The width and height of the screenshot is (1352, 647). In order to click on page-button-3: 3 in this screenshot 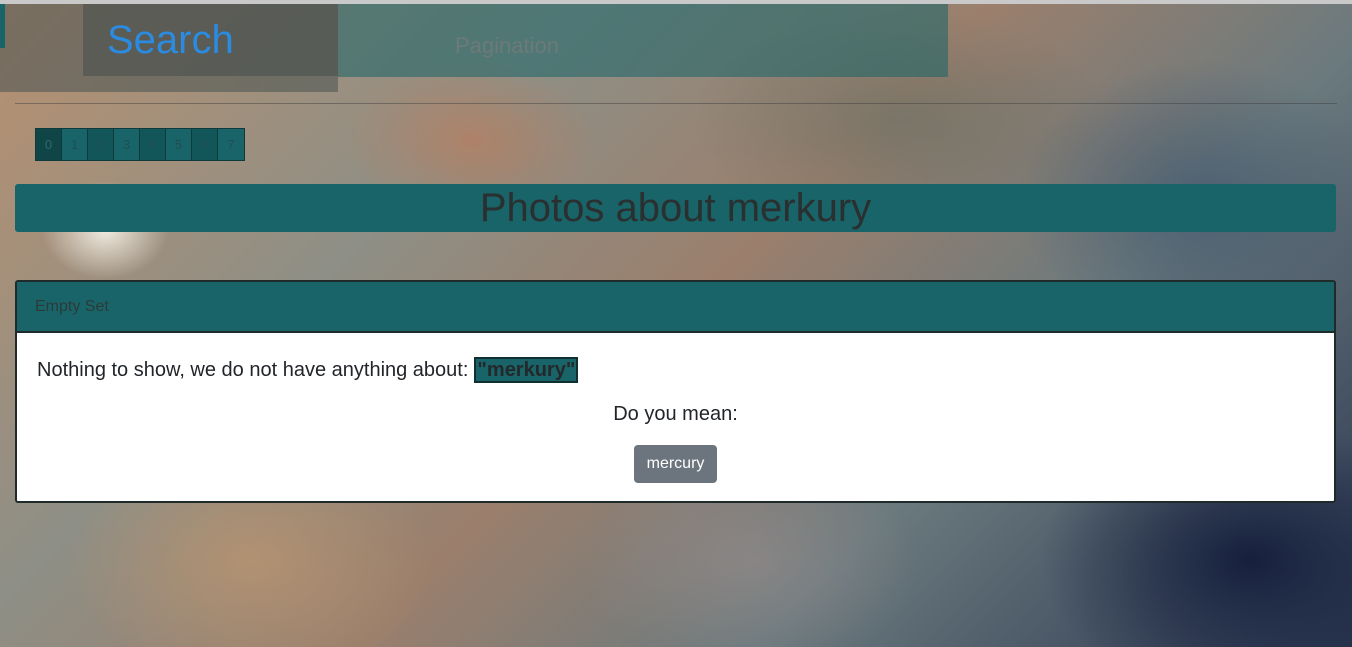, I will do `click(127, 144)`.